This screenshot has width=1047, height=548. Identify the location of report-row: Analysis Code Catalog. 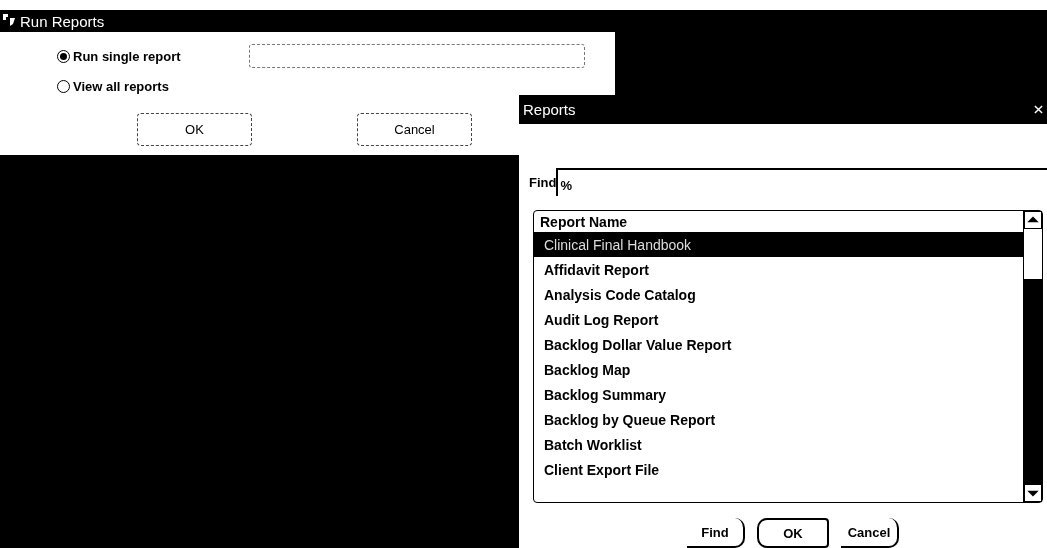
(778, 295).